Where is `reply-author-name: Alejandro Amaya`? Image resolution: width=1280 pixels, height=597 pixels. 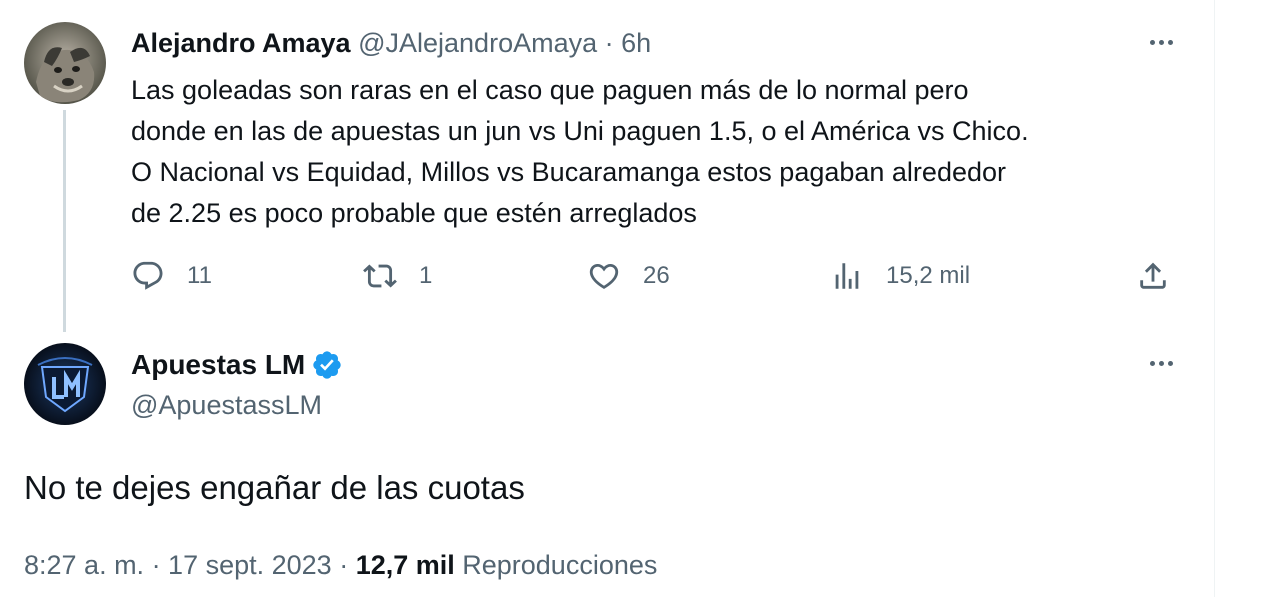
reply-author-name: Alejandro Amaya is located at coordinates (241, 43).